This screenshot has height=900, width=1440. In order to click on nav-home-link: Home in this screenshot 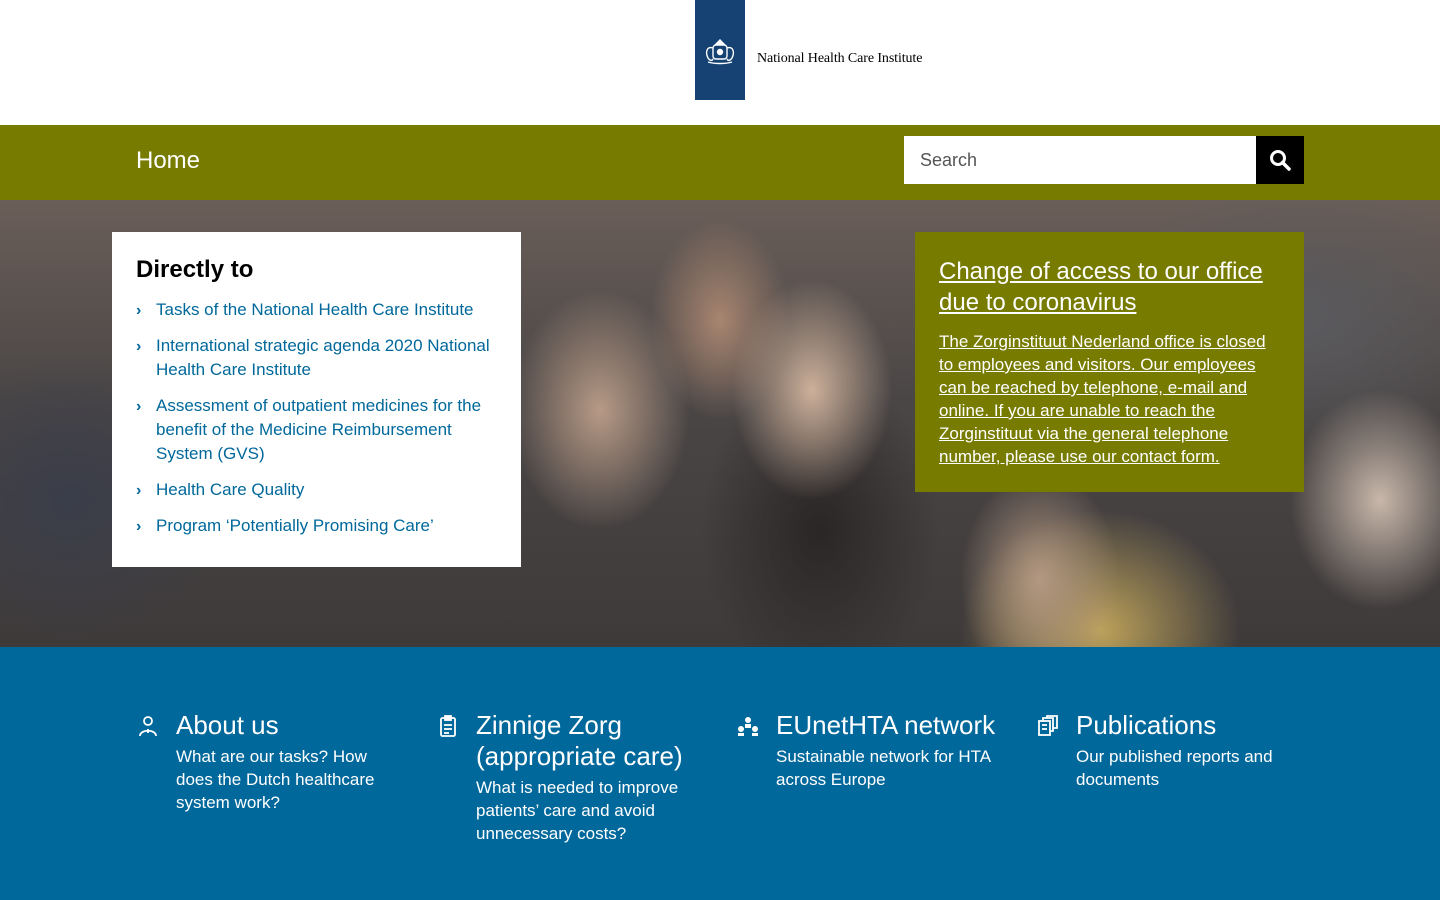, I will do `click(168, 161)`.